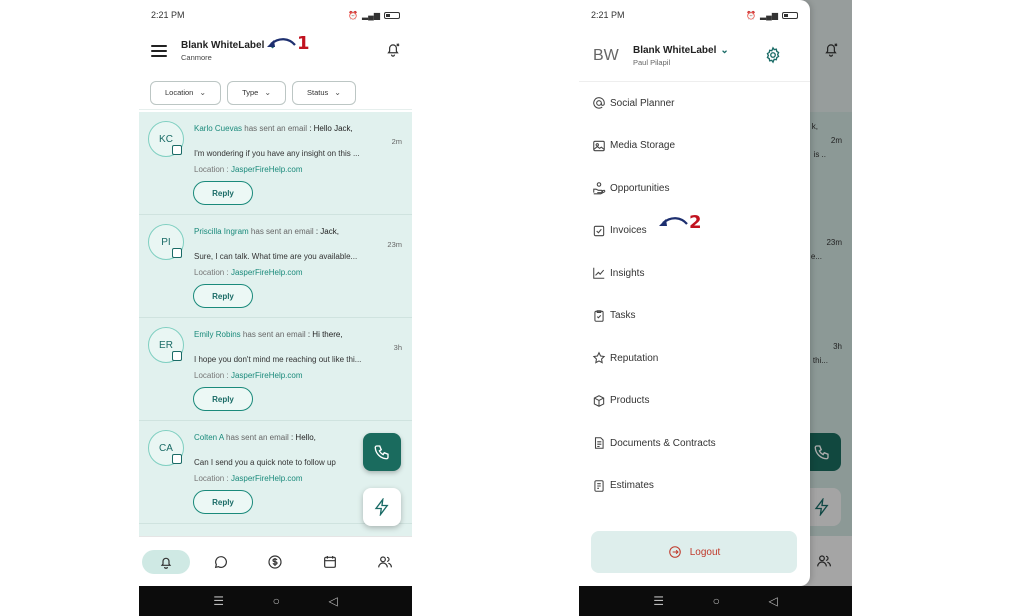 This screenshot has height=616, width=1024. I want to click on call-button, so click(382, 452).